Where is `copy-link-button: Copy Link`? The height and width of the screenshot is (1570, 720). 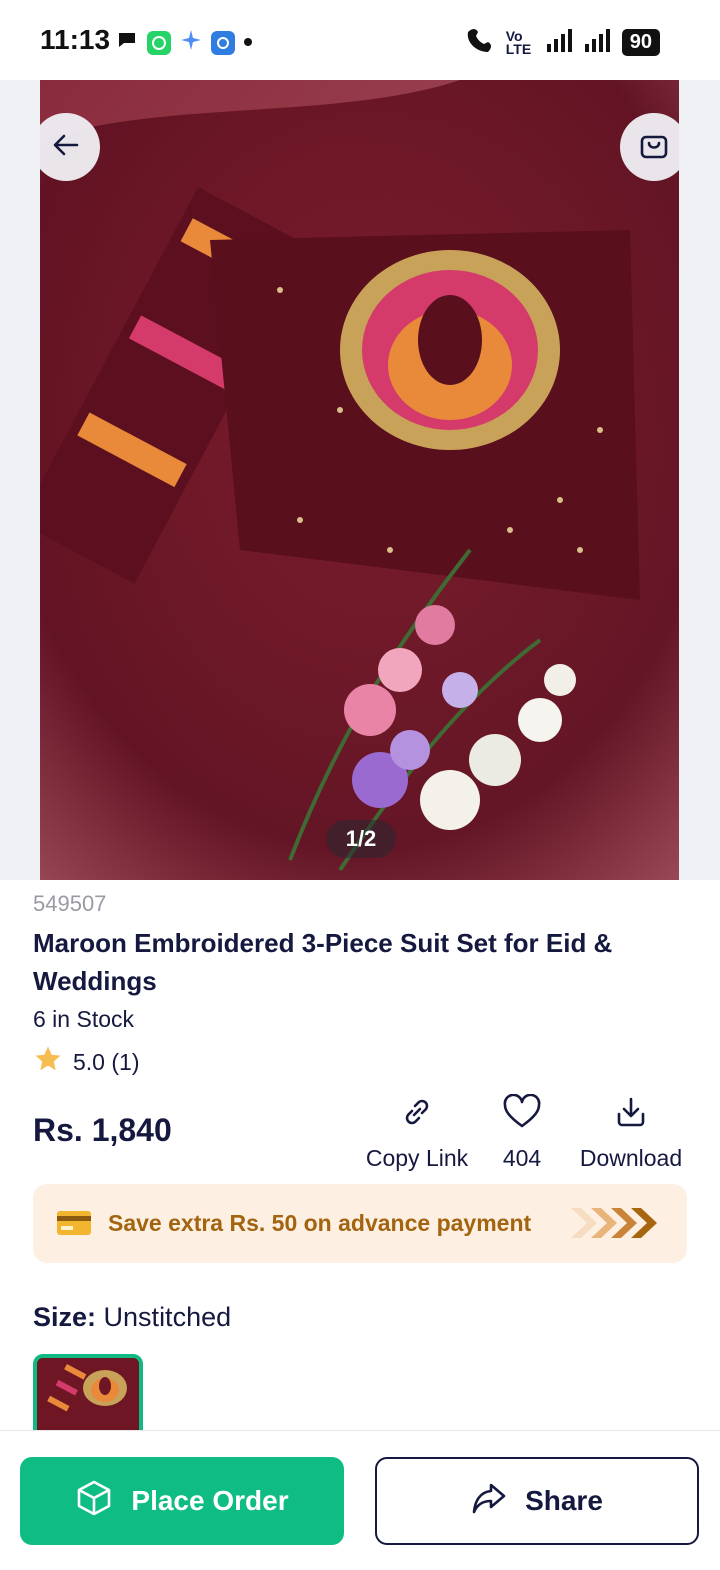
copy-link-button: Copy Link is located at coordinates (417, 1133).